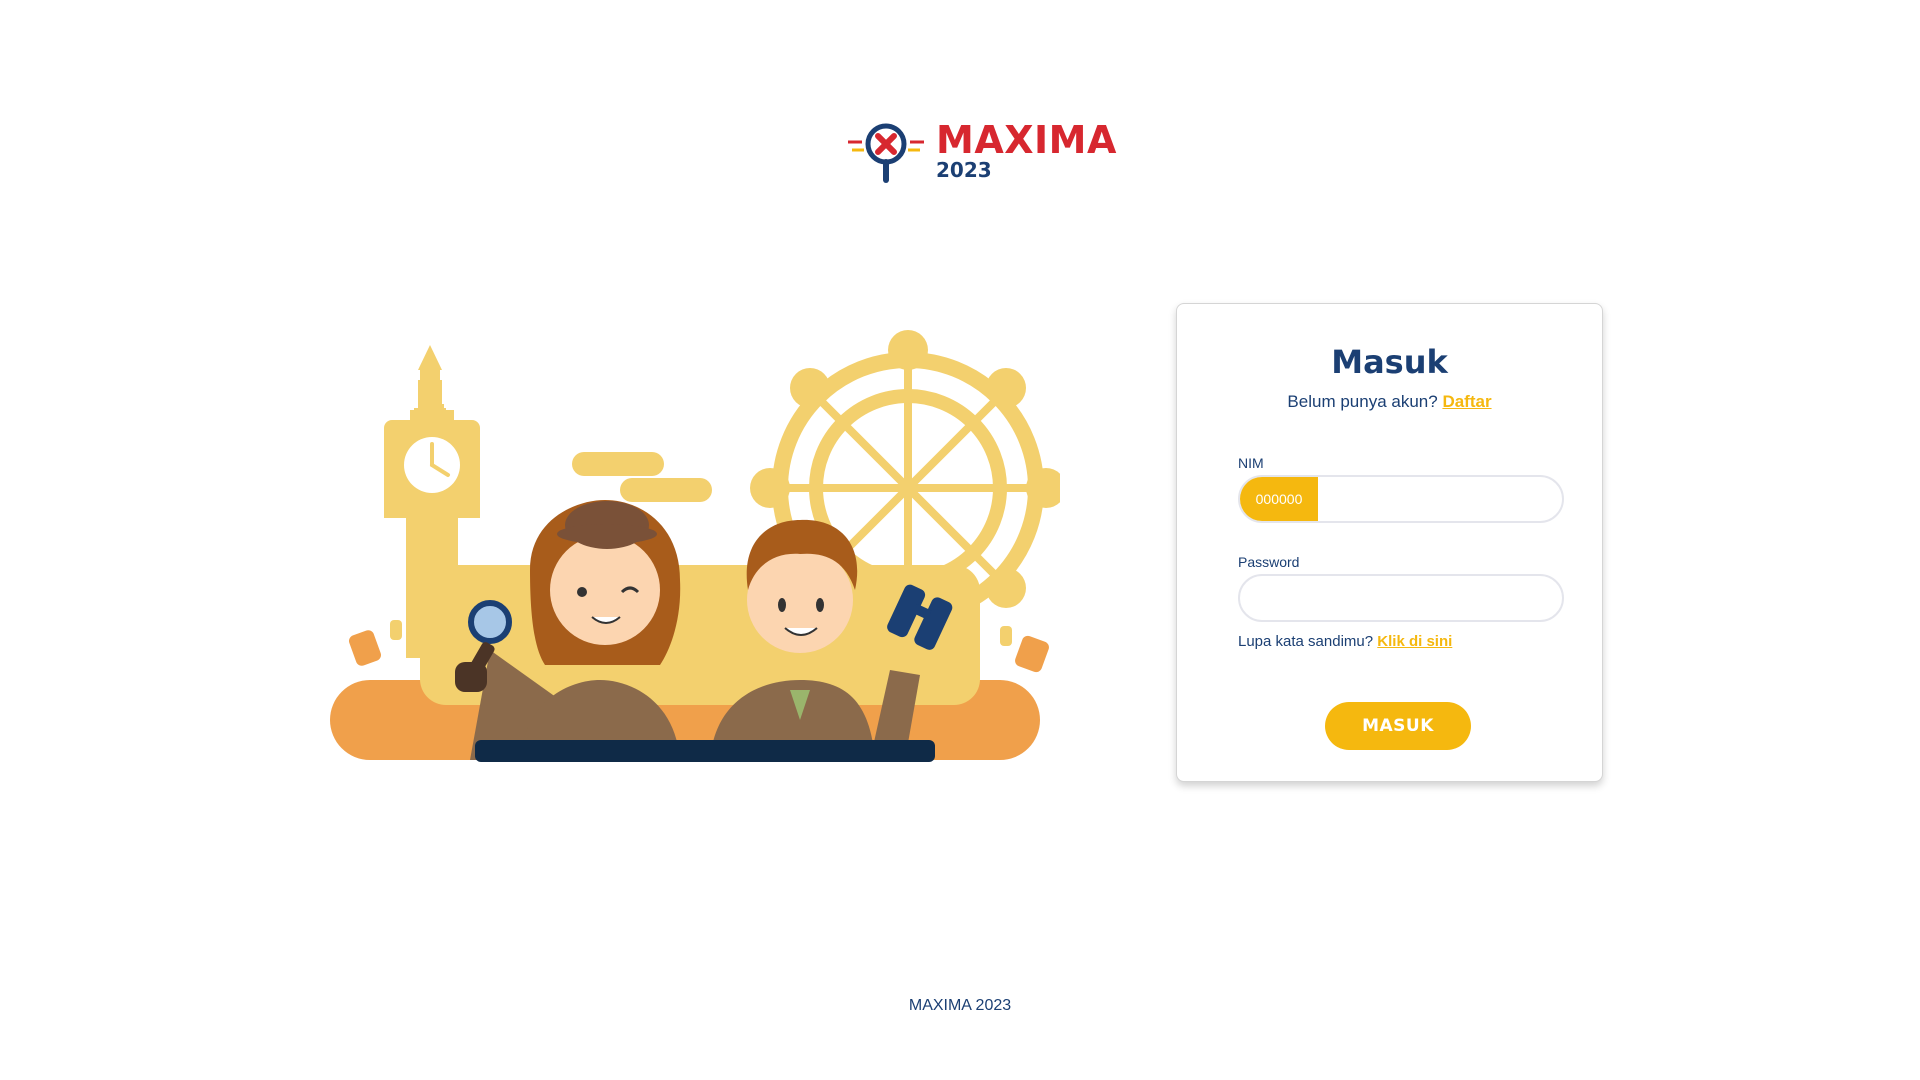  What do you see at coordinates (1440, 499) in the screenshot?
I see `nim-input` at bounding box center [1440, 499].